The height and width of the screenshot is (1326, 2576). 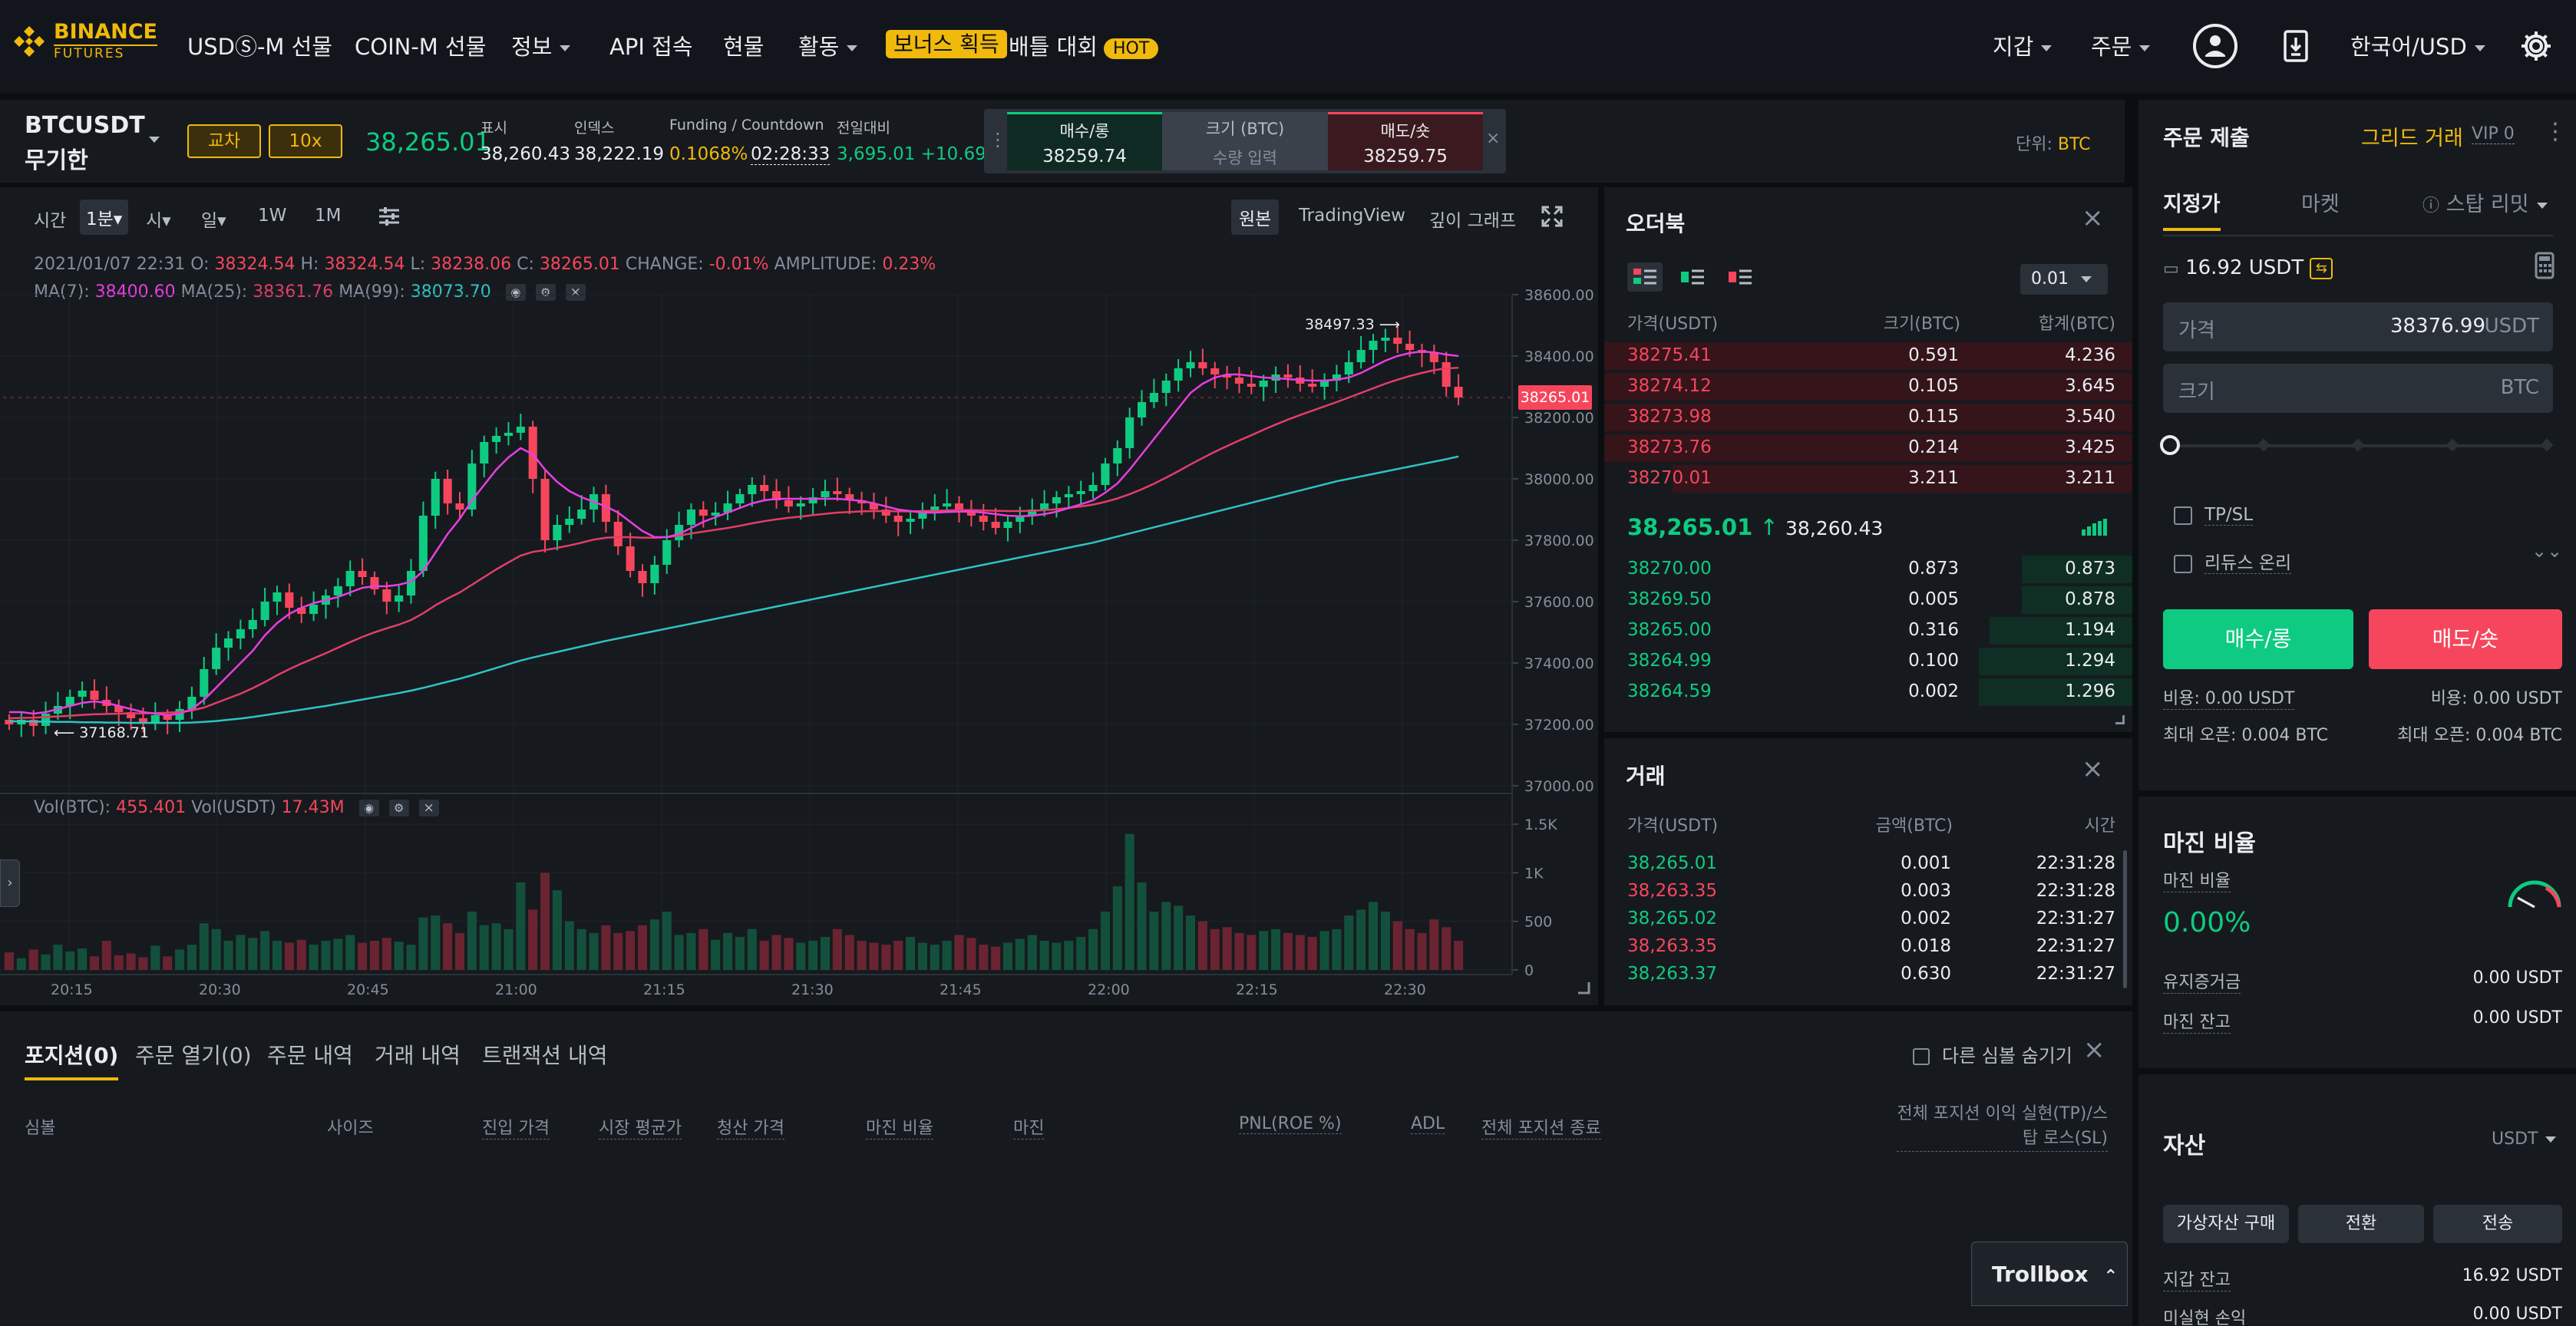 What do you see at coordinates (2121, 45) in the screenshot?
I see `order-menu: 주문` at bounding box center [2121, 45].